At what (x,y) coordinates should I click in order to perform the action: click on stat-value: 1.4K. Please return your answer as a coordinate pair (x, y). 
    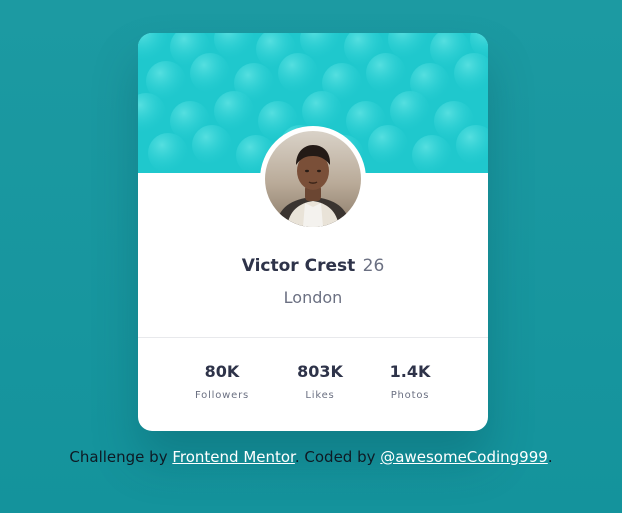
    Looking at the image, I should click on (410, 371).